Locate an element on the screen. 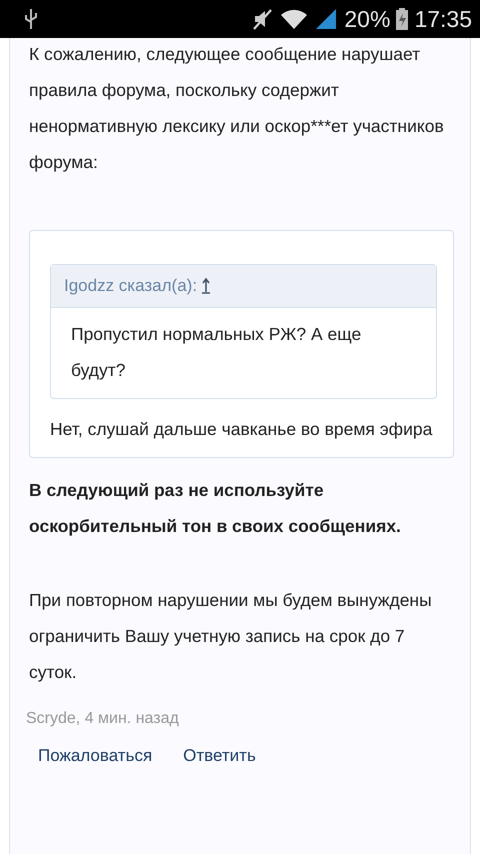 This screenshot has width=480, height=854. battery-percent: 20% is located at coordinates (367, 19).